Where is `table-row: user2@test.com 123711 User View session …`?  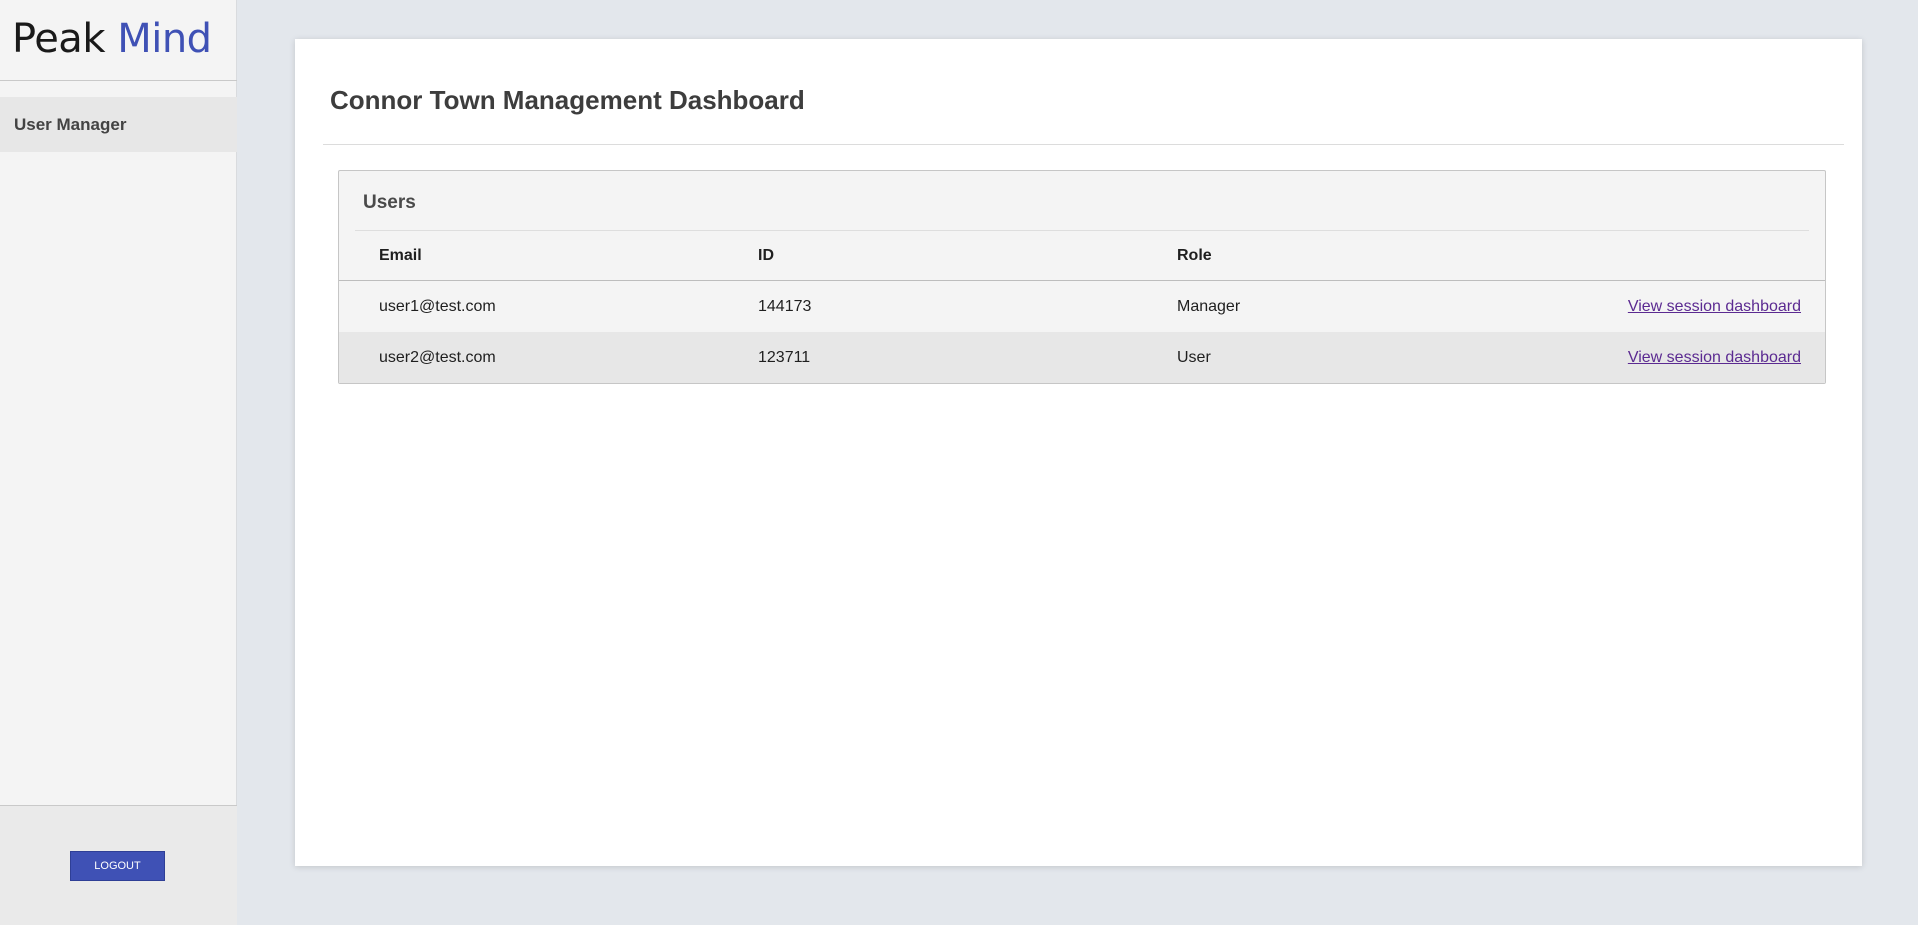
table-row: user2@test.com 123711 User View session … is located at coordinates (1082, 357).